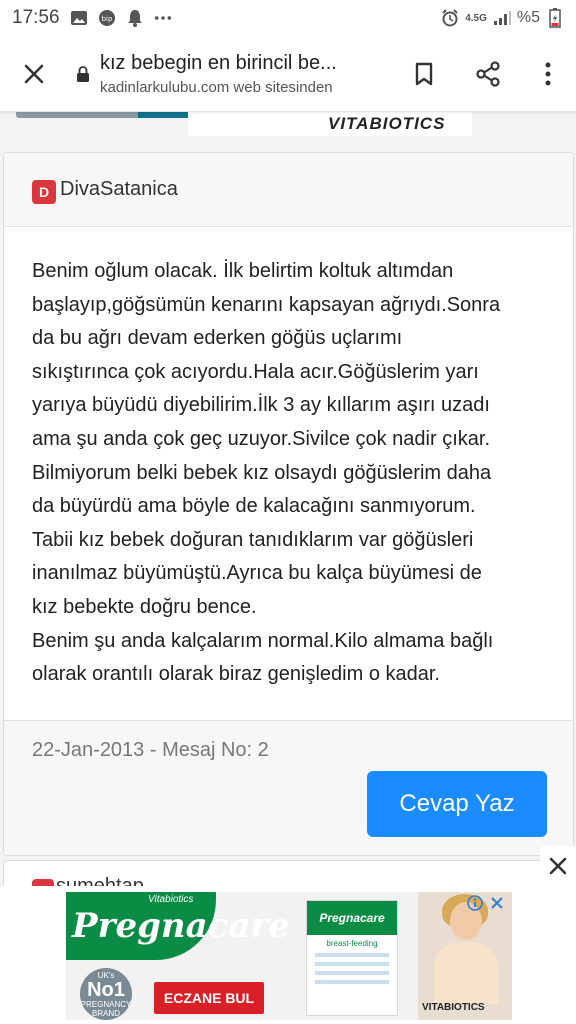  Describe the element at coordinates (171, 899) in the screenshot. I see `ad-logo-tag: Vitabiotics` at that location.